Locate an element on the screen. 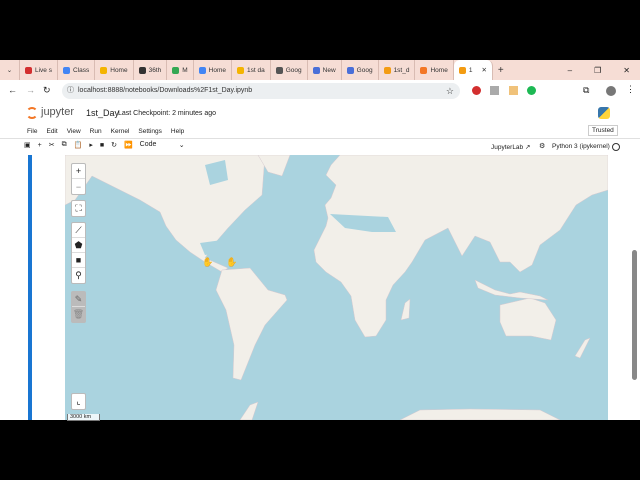 The width and height of the screenshot is (640, 480). minimize-button: – is located at coordinates (570, 70).